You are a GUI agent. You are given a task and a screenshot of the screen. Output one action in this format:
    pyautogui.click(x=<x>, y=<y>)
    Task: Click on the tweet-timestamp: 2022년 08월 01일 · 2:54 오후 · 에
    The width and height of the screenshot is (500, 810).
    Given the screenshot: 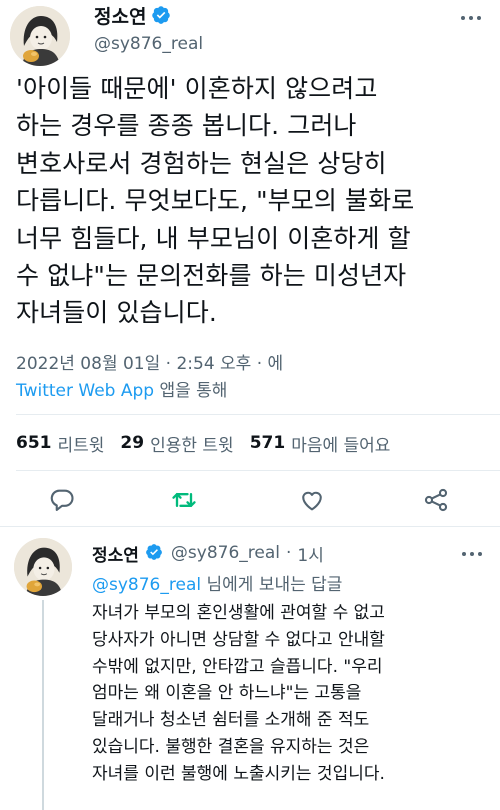 What is the action you would take?
    pyautogui.click(x=149, y=361)
    